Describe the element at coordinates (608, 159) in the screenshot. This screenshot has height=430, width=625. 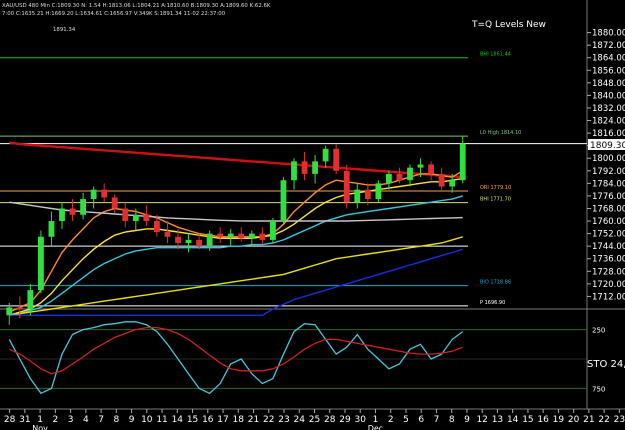
I see `price-tick-label: 1800.00` at that location.